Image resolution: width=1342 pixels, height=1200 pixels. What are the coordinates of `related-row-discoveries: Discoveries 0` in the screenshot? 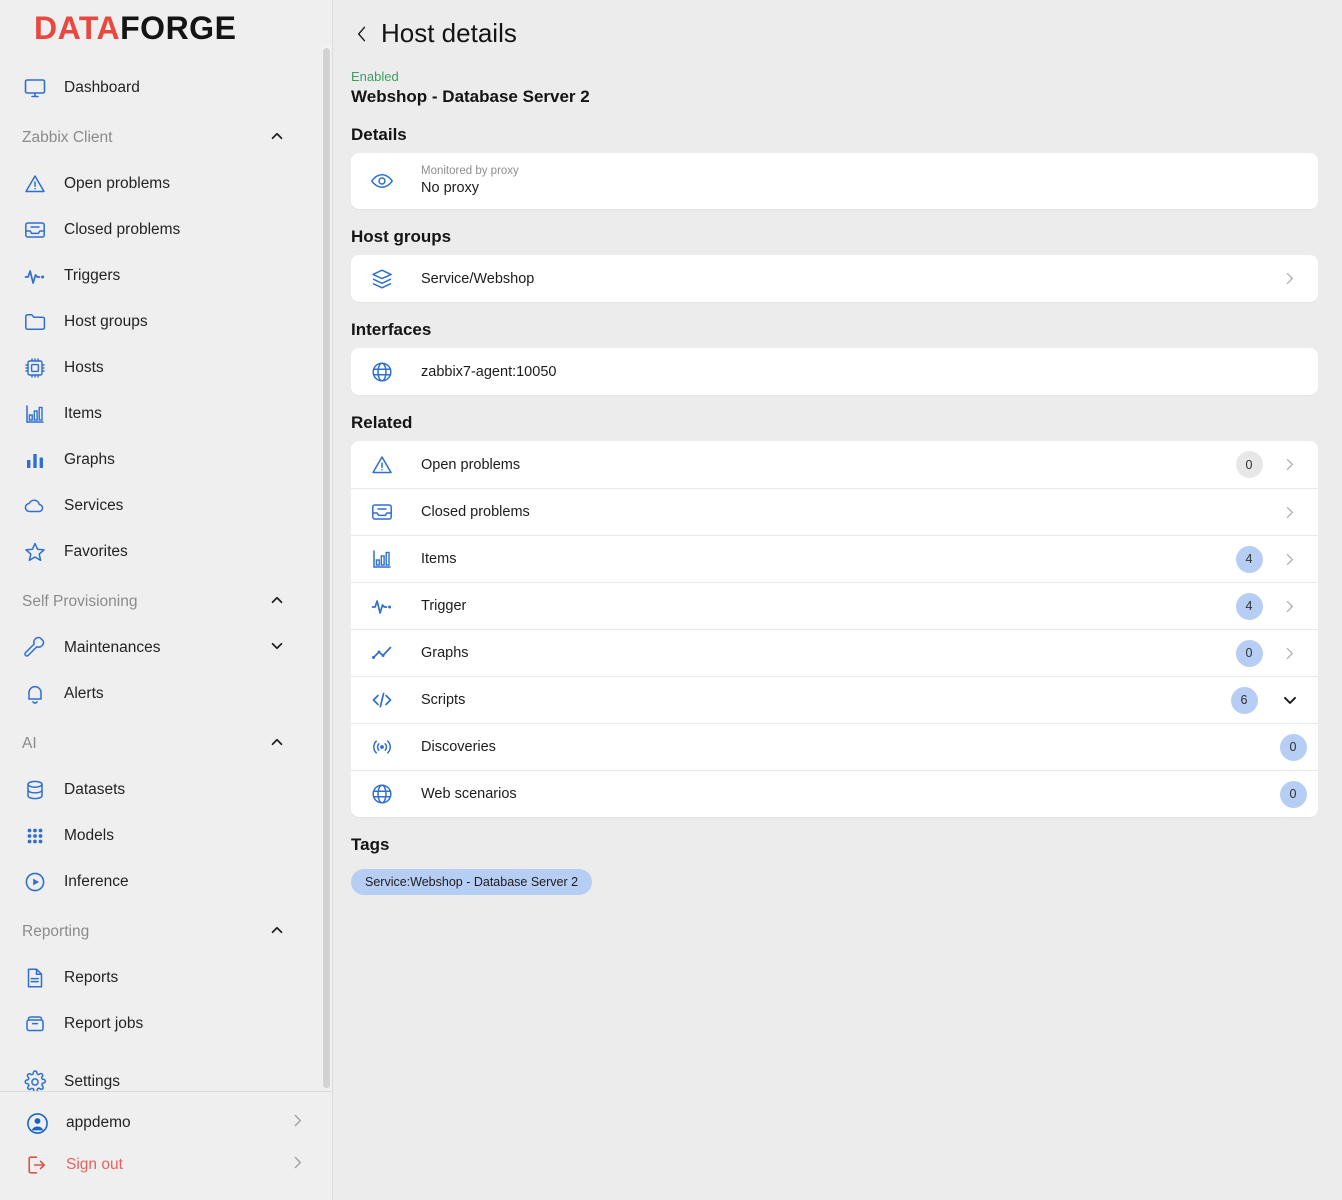 It's located at (834, 746).